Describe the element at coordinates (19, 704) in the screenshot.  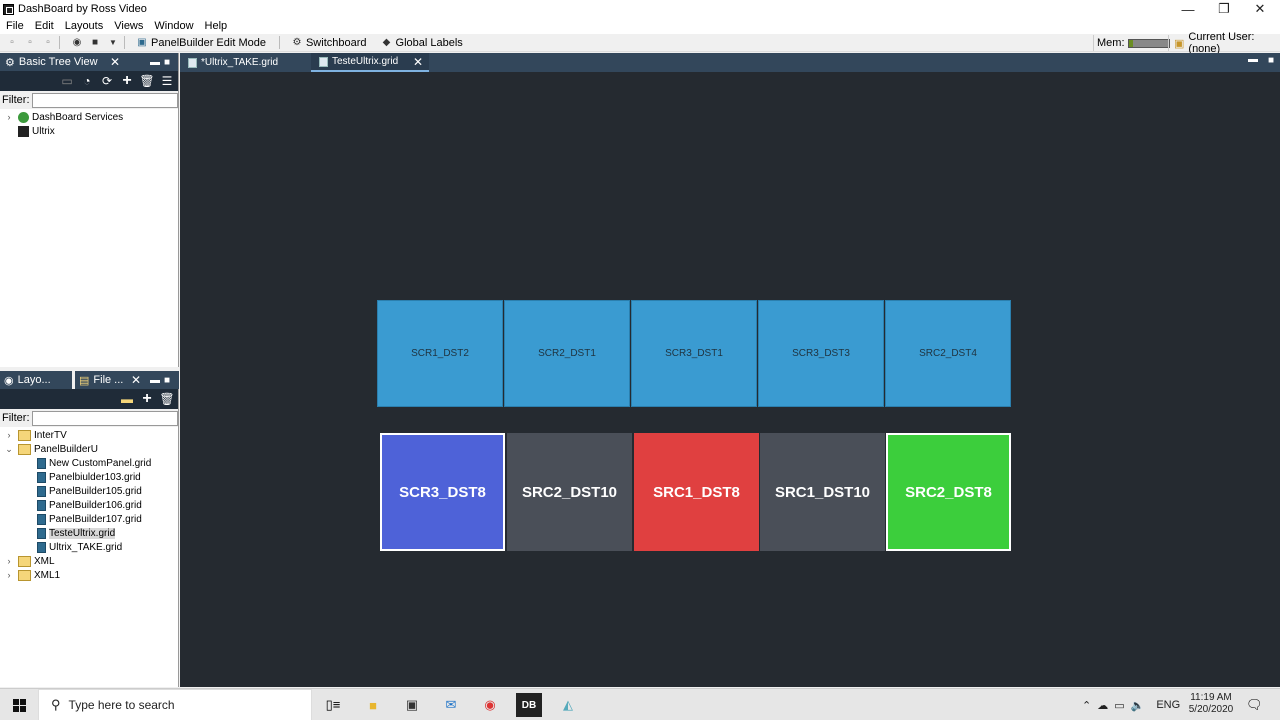
I see `start-button` at that location.